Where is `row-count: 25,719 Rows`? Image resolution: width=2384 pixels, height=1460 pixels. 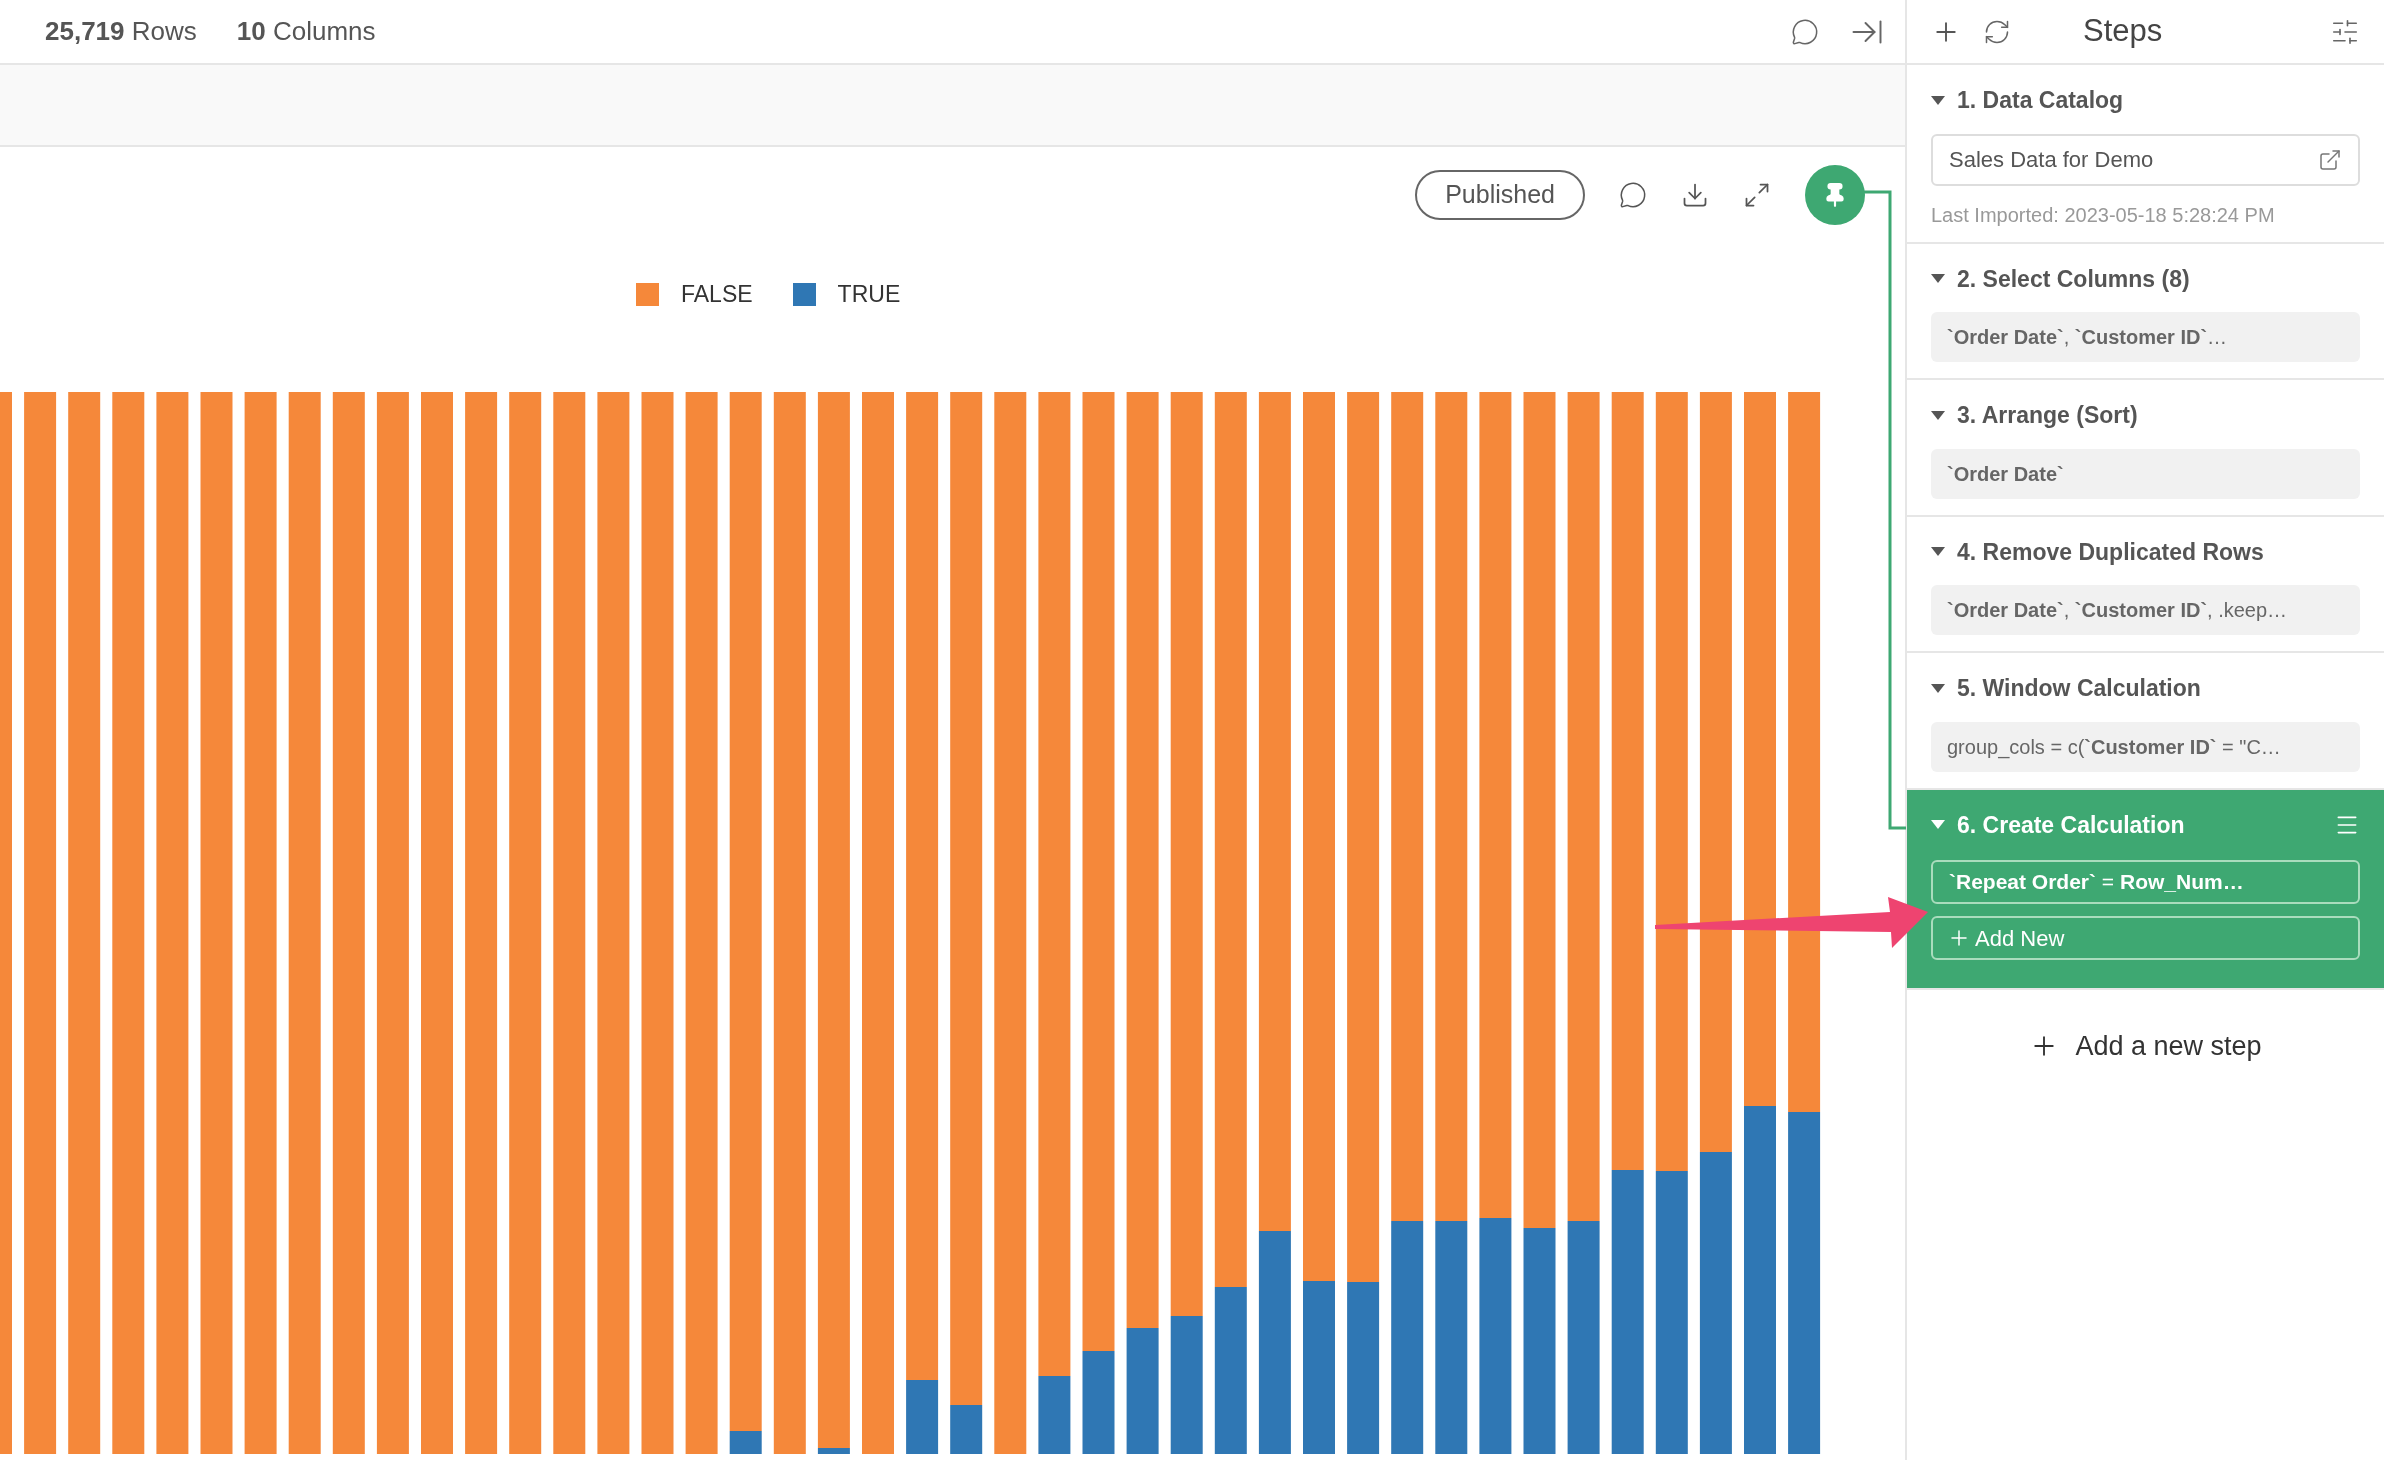
row-count: 25,719 Rows is located at coordinates (121, 31).